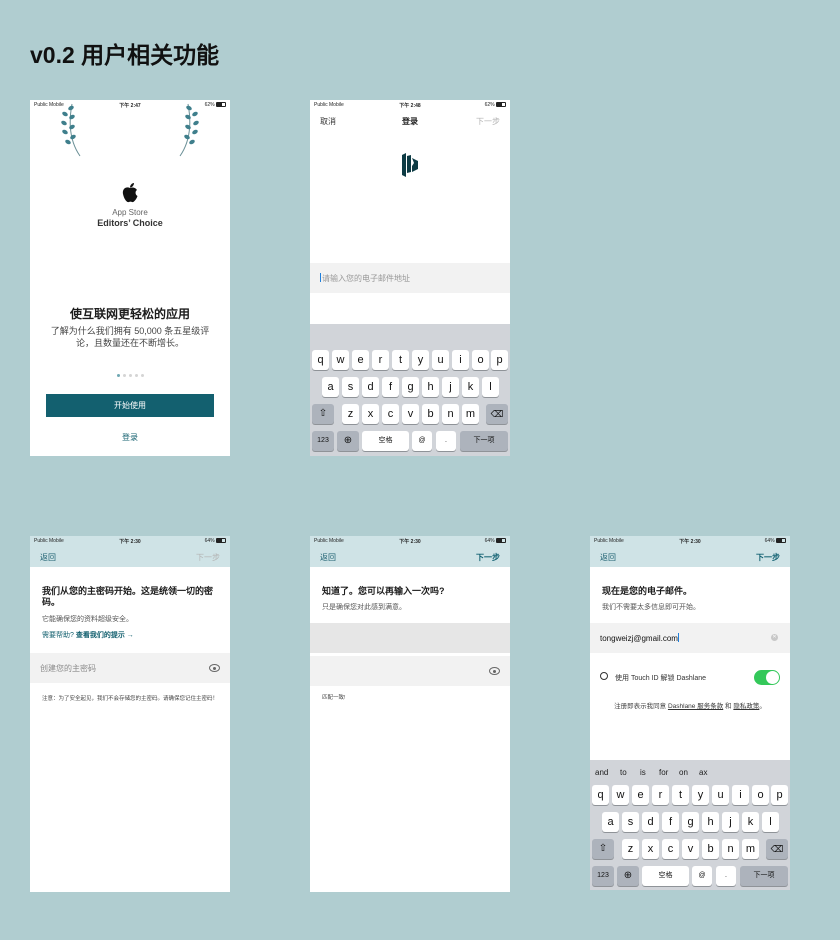  What do you see at coordinates (410, 638) in the screenshot?
I see `password-field` at bounding box center [410, 638].